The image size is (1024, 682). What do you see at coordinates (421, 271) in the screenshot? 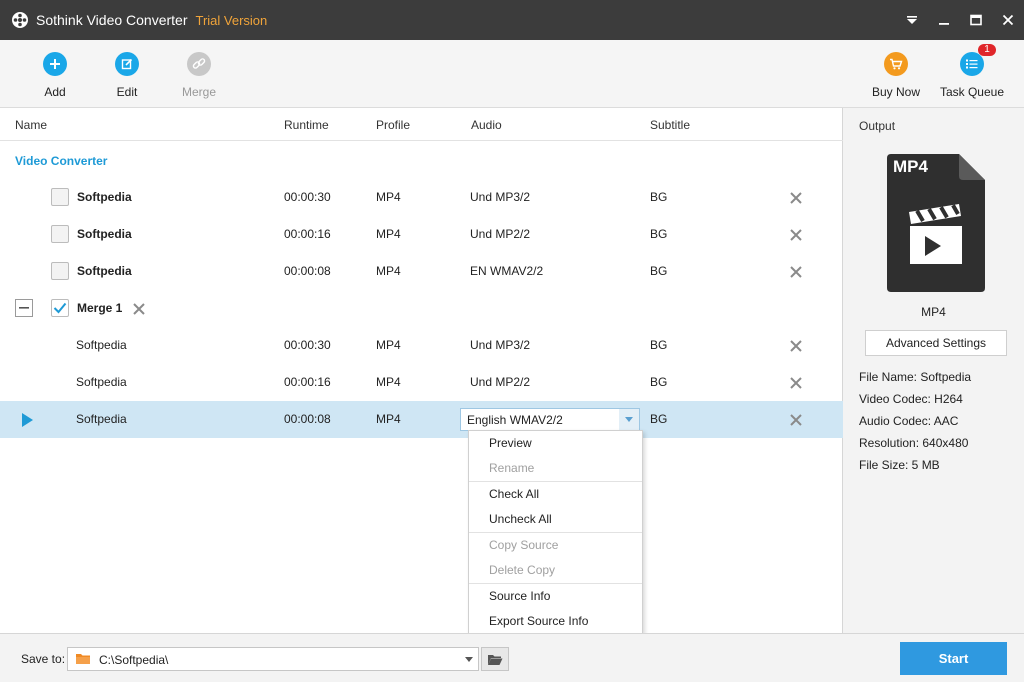
I see `table-row: Softpedia 00:00:08 MP4 EN WMAV2/2 BG` at bounding box center [421, 271].